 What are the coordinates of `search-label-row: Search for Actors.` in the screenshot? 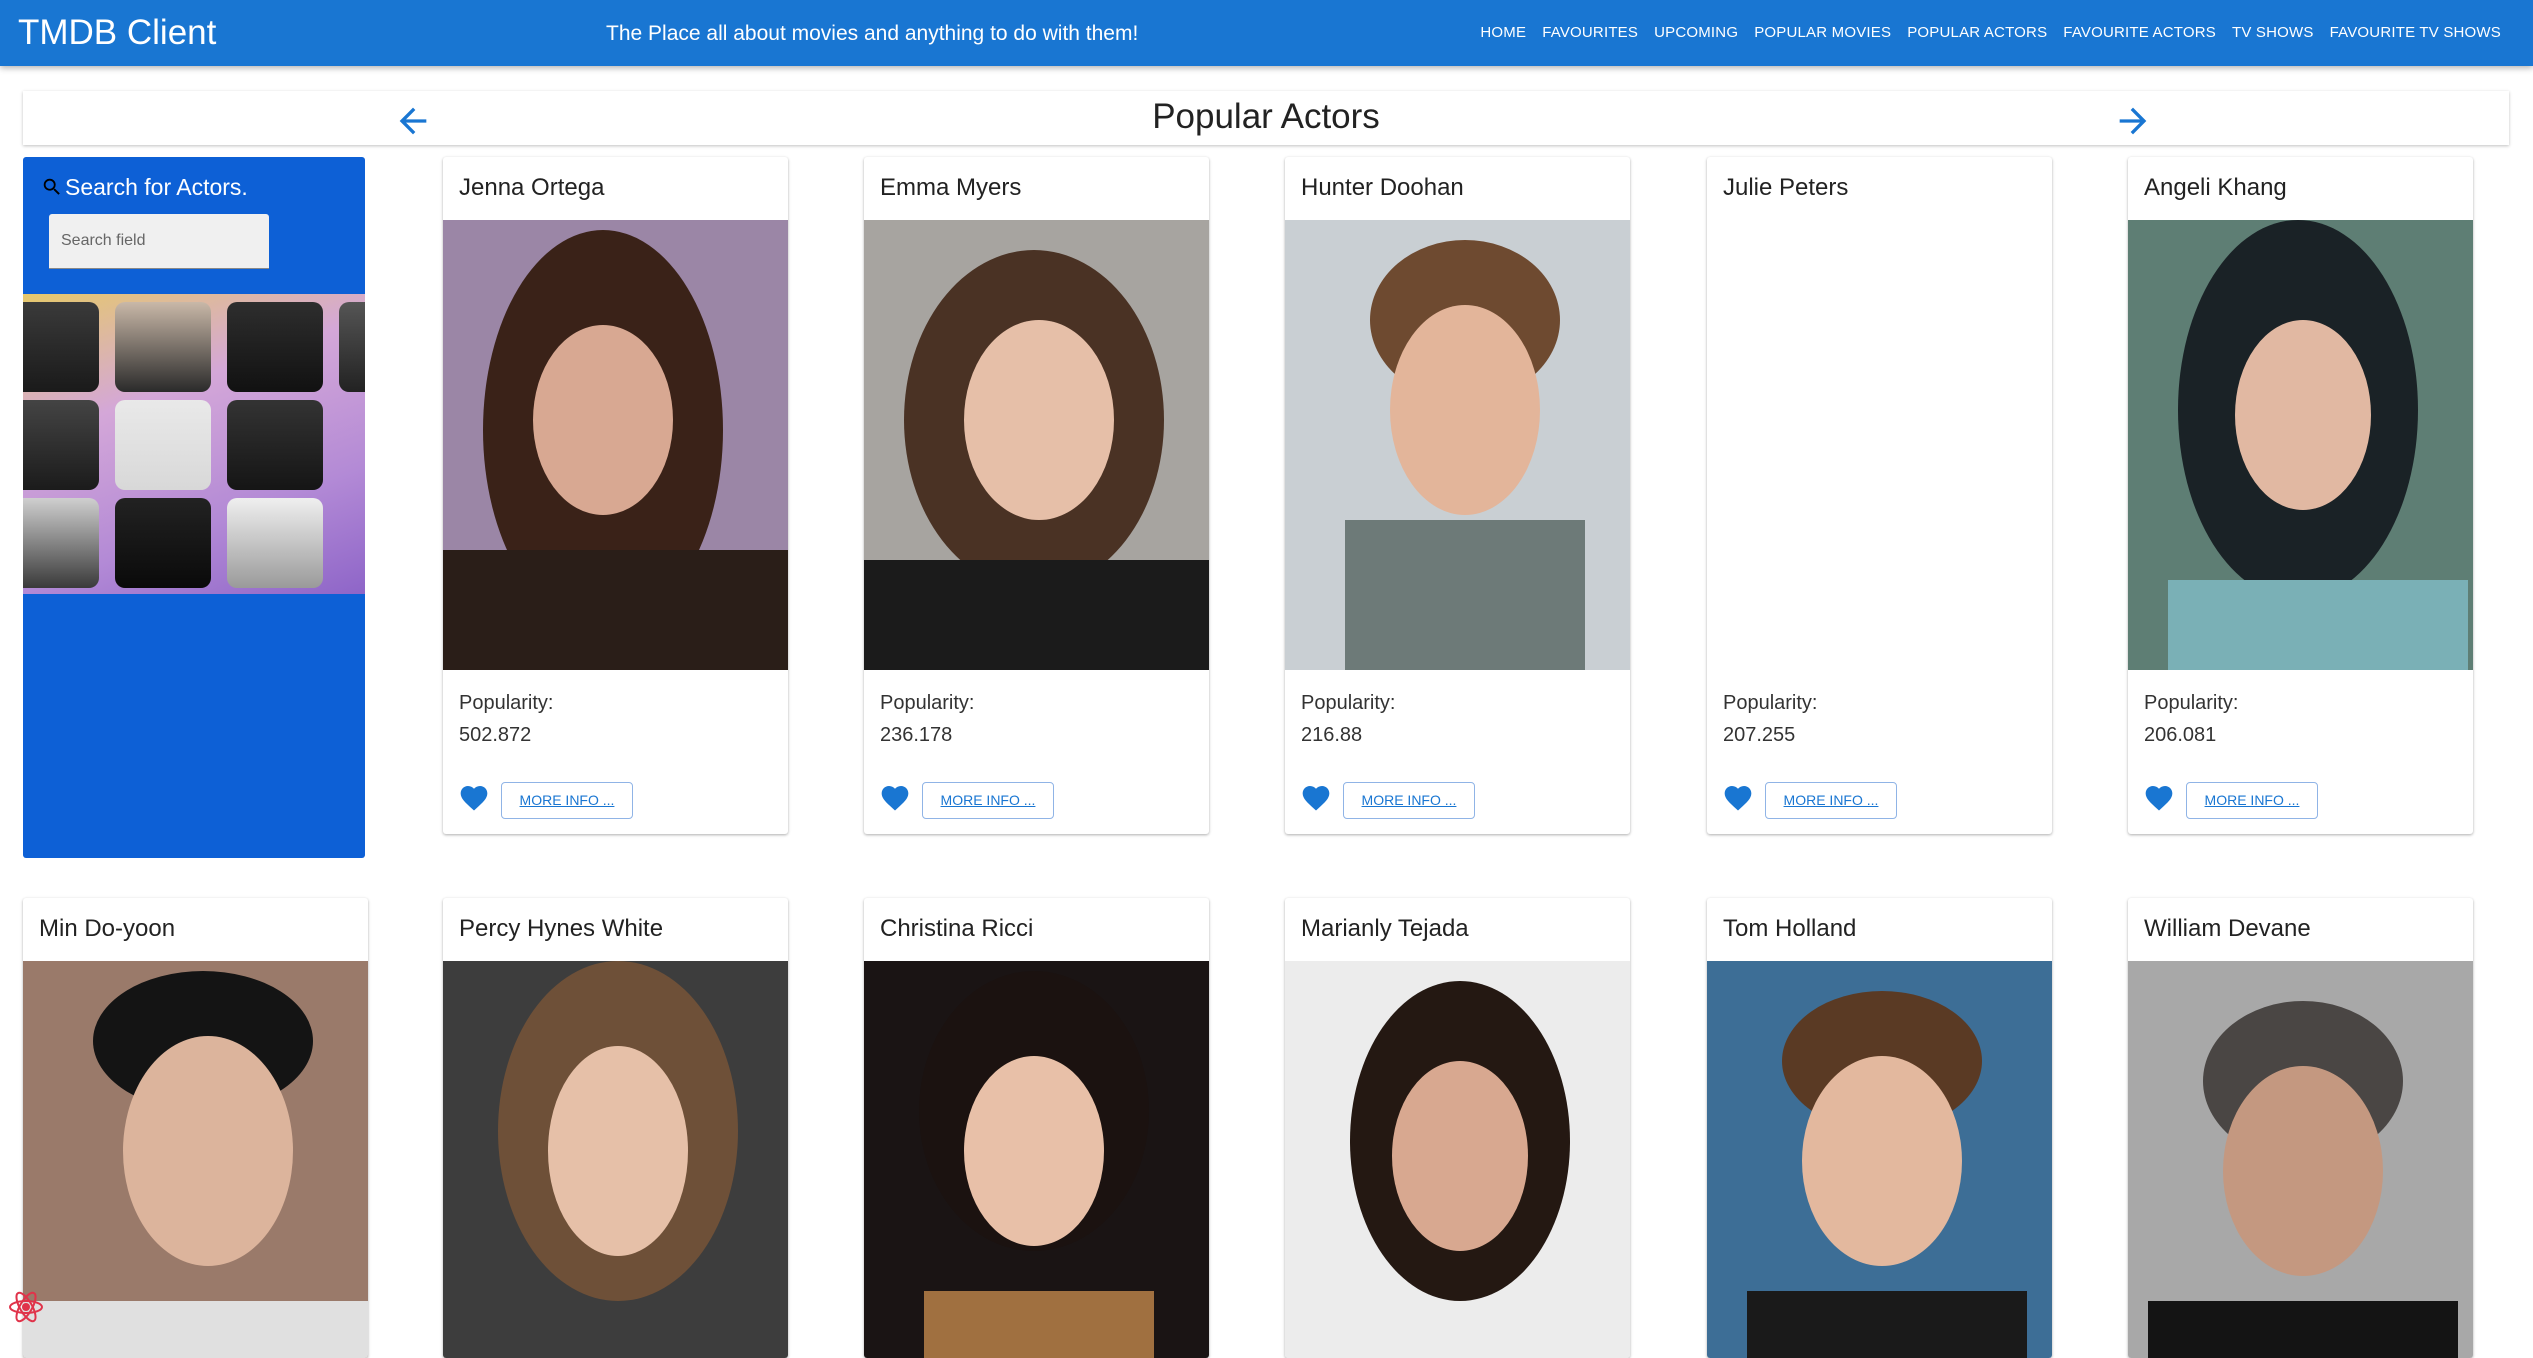 It's located at (144, 187).